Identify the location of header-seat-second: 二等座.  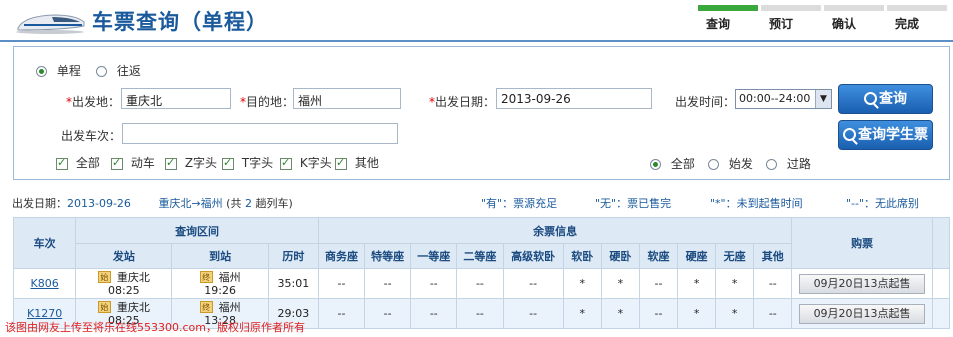
(480, 256).